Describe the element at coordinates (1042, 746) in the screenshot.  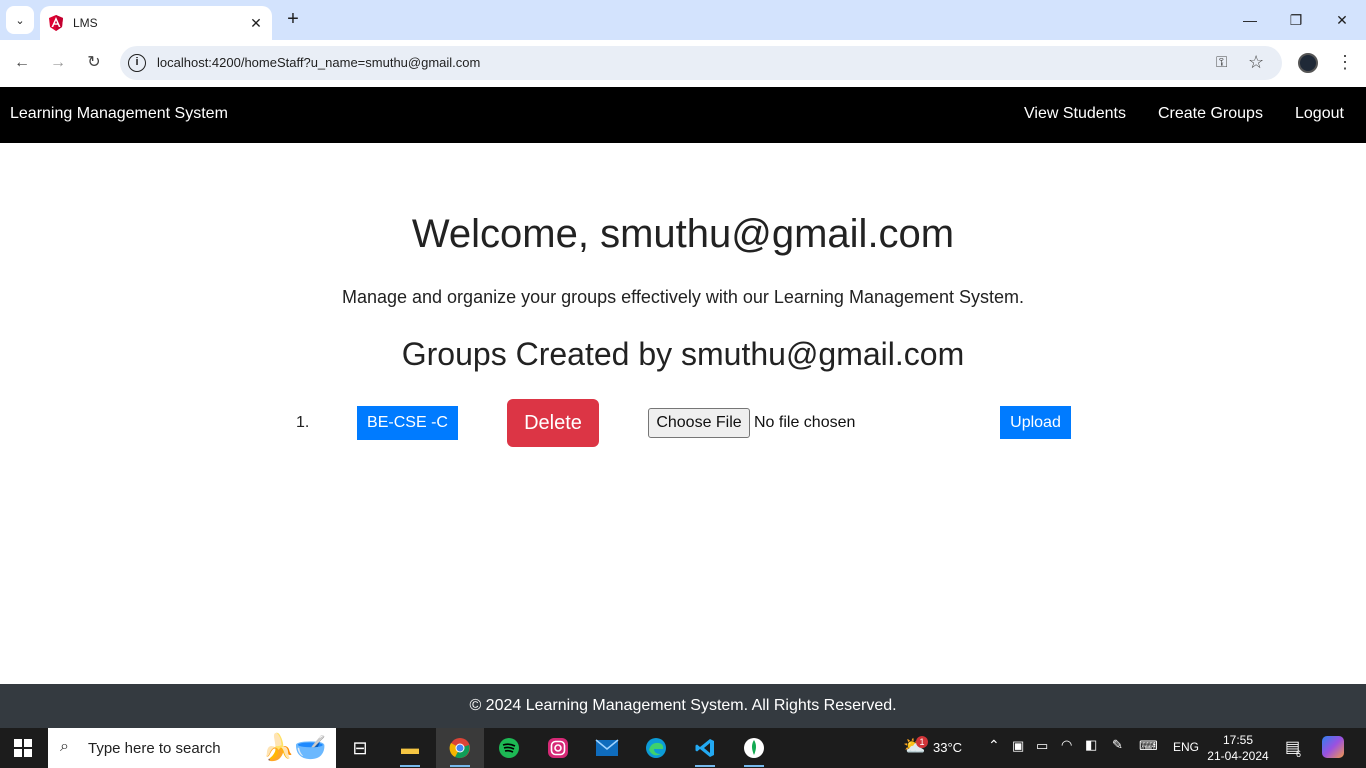
I see `battery-icon: ▭` at that location.